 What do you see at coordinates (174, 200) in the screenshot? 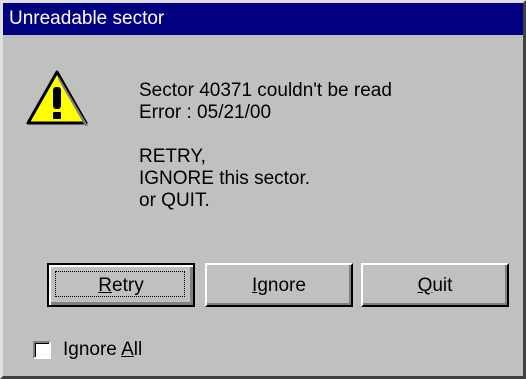
I see `message-line-quit: or QUIT.` at bounding box center [174, 200].